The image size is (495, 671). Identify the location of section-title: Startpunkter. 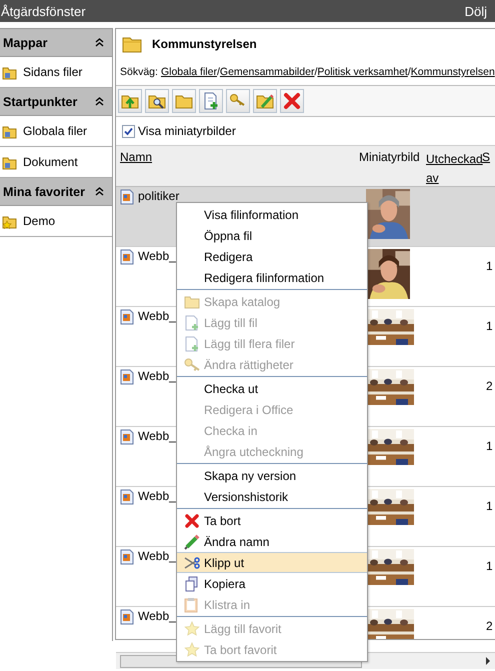
(40, 101).